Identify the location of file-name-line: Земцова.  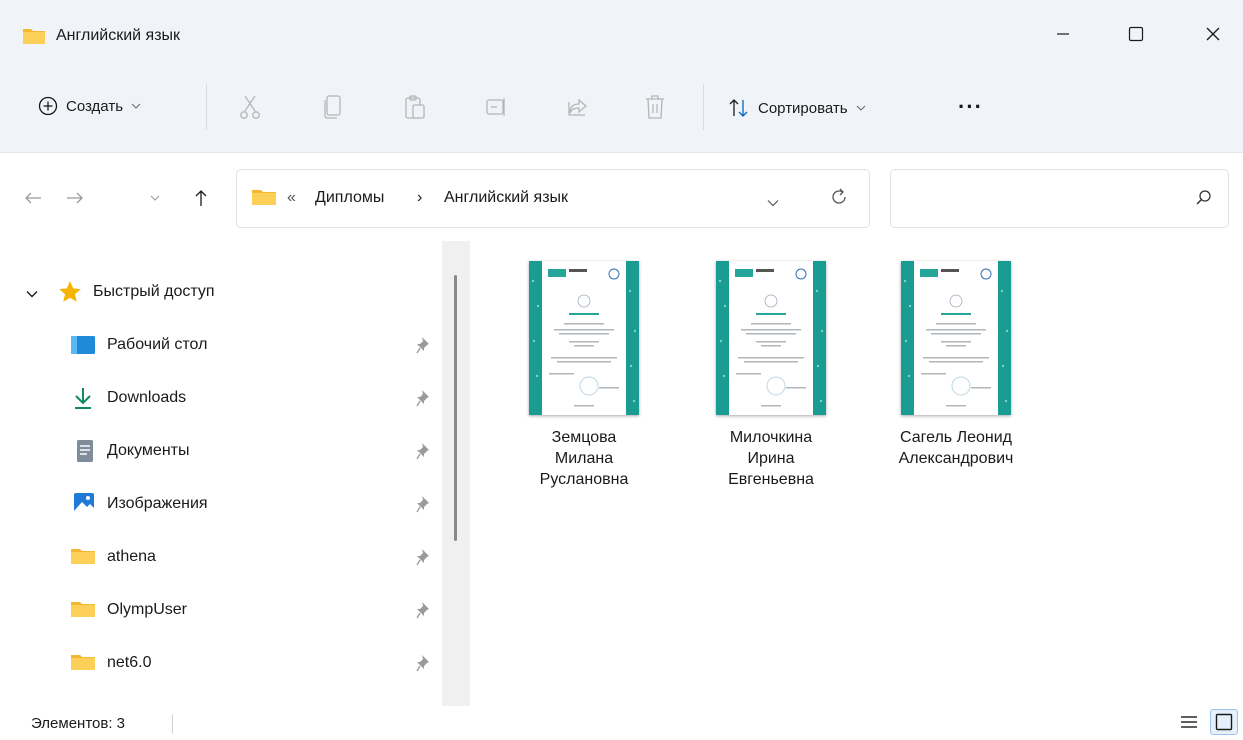
(584, 437).